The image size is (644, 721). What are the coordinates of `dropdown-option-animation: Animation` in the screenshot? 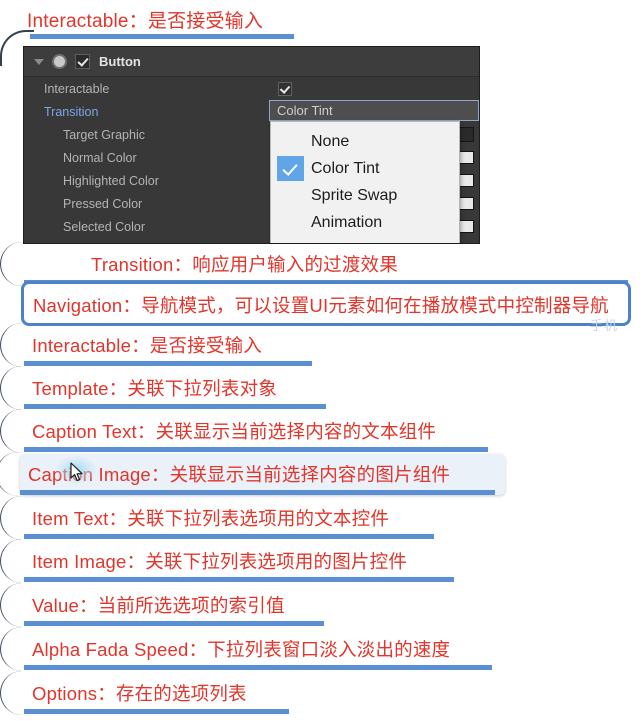 It's located at (365, 222).